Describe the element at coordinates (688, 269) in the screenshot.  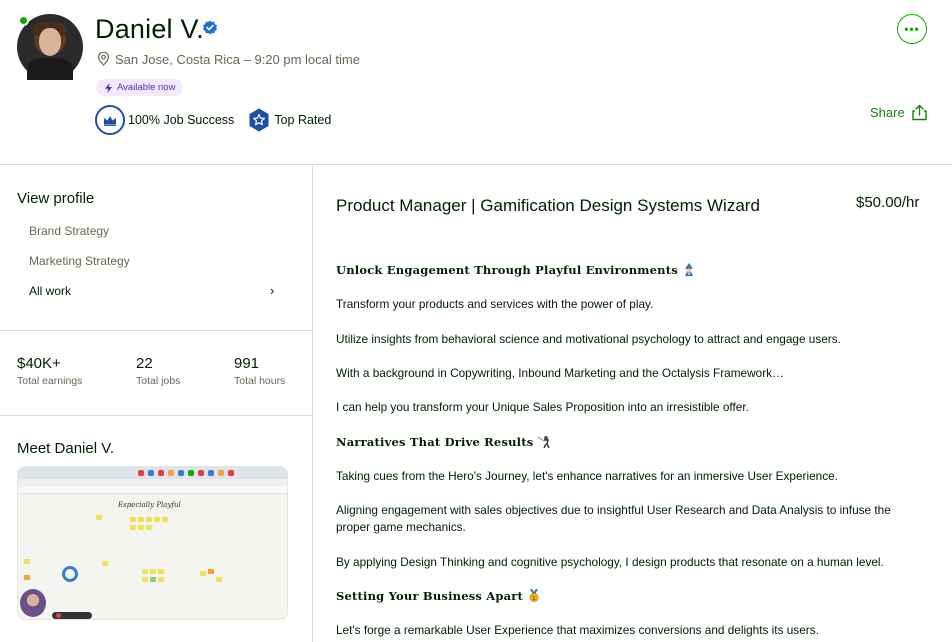
I see `mage-emoji-icon` at that location.